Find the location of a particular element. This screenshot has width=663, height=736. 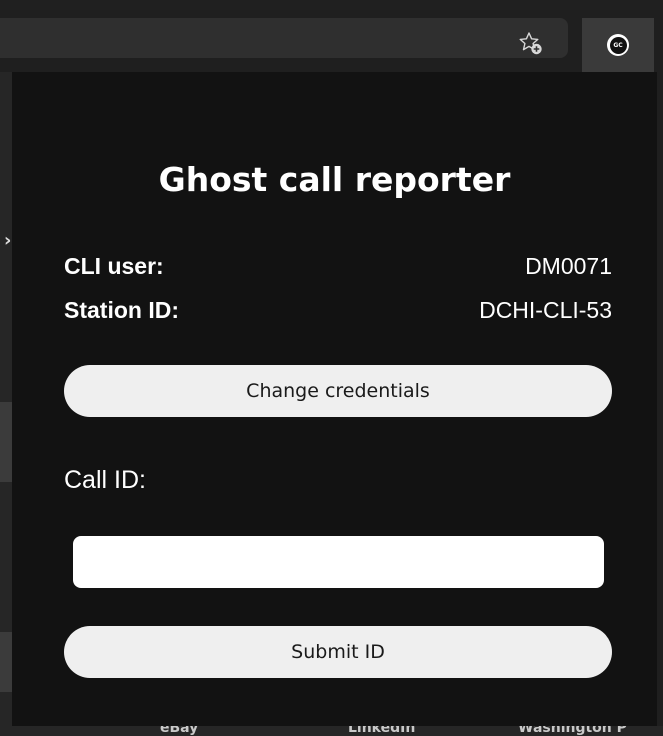

ghost-call-extension-icon: GC is located at coordinates (618, 45).